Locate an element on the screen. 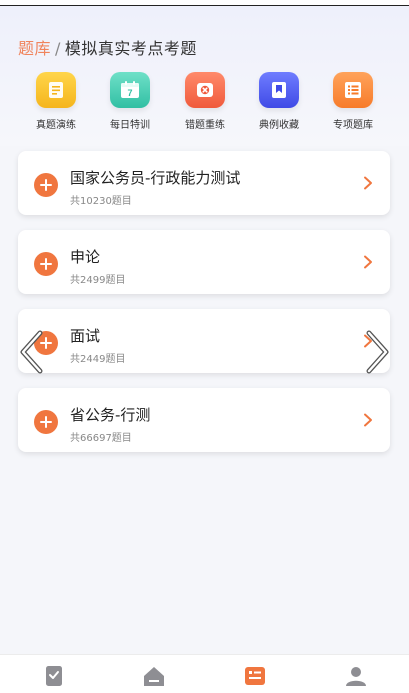 The image size is (409, 693). category-count: 共2449题目 is located at coordinates (98, 359).